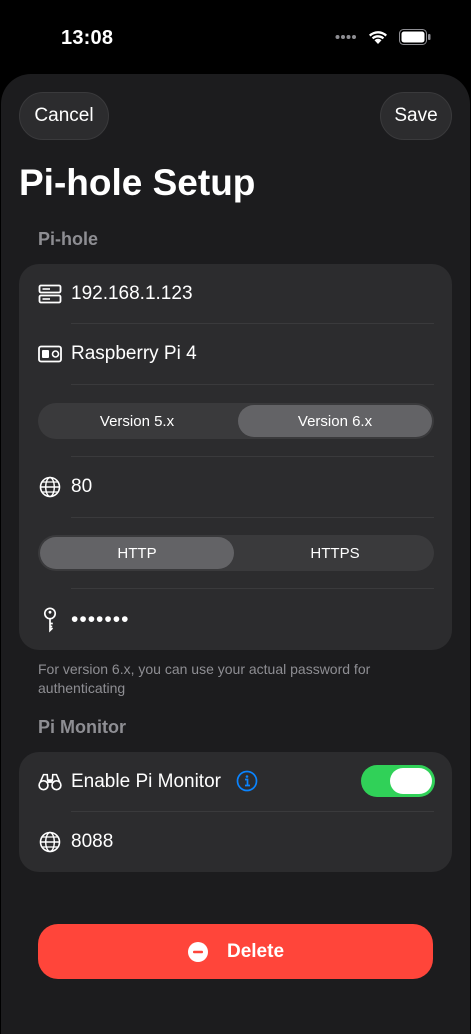 The width and height of the screenshot is (471, 1034). I want to click on section-label-monitor: Pi Monitor, so click(82, 727).